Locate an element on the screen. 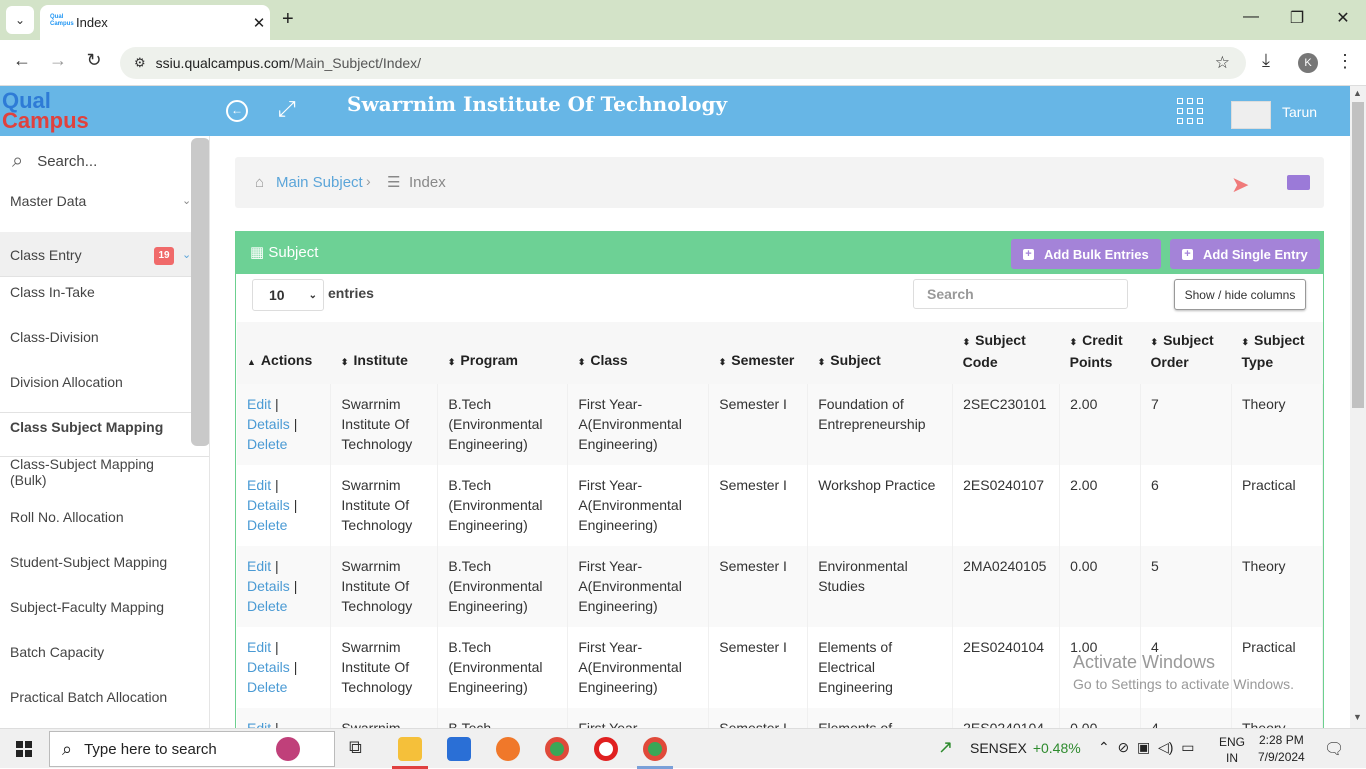 The image size is (1366, 769). sort-icon: ⬍ is located at coordinates (451, 362).